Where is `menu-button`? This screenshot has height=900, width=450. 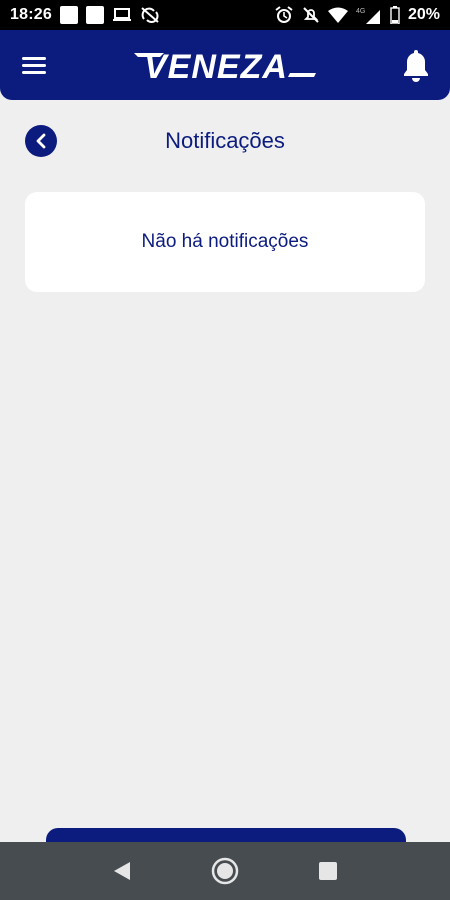
menu-button is located at coordinates (36, 65).